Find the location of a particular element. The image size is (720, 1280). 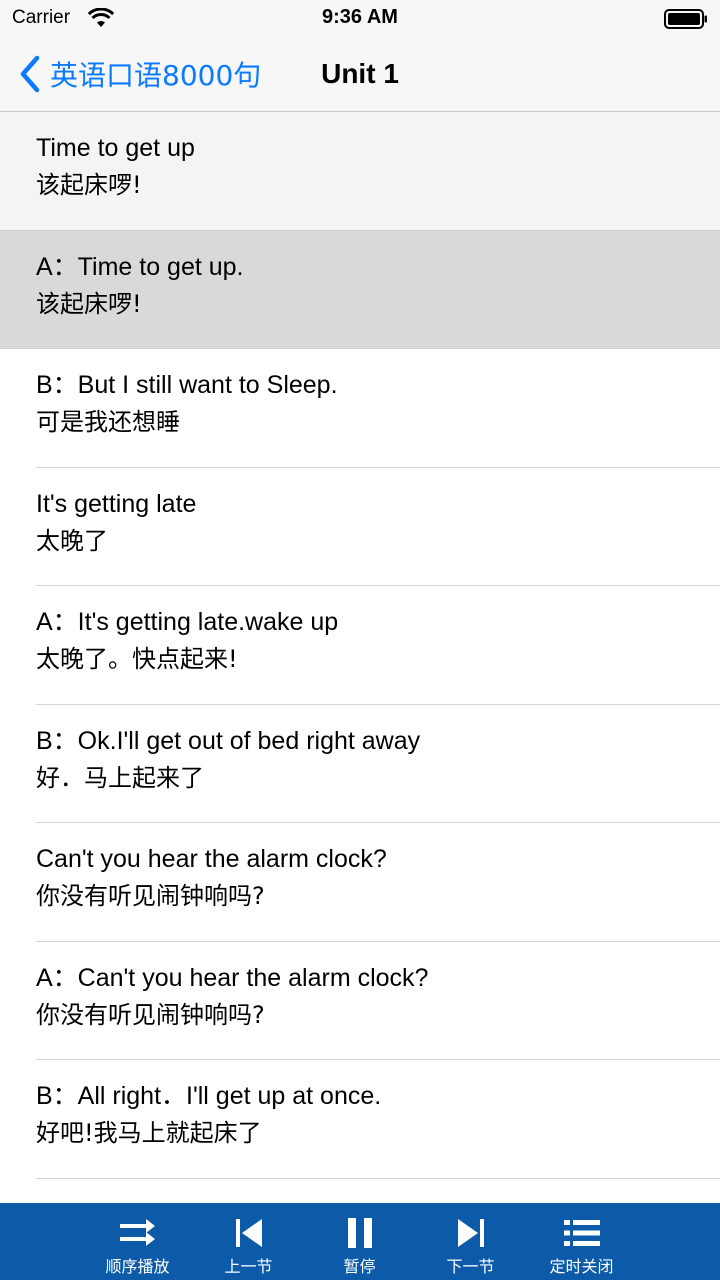

previous-section-button: 上一节 is located at coordinates (248, 1241).